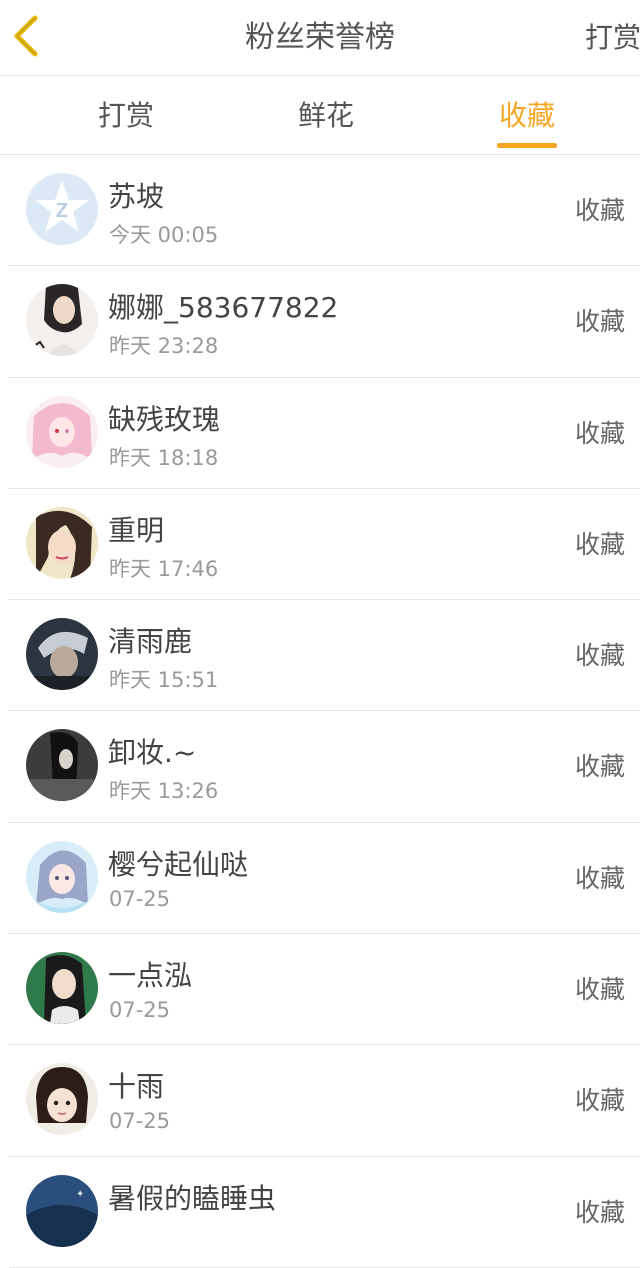 The image size is (640, 1268). Describe the element at coordinates (320, 545) in the screenshot. I see `list-item: 重明 昨天 17:46 收藏` at that location.